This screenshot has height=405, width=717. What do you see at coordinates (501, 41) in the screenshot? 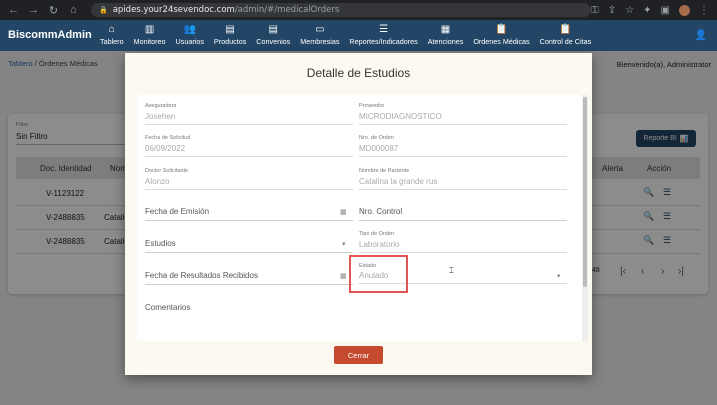
I see `menu-item-label: Ordenes Médicas` at bounding box center [501, 41].